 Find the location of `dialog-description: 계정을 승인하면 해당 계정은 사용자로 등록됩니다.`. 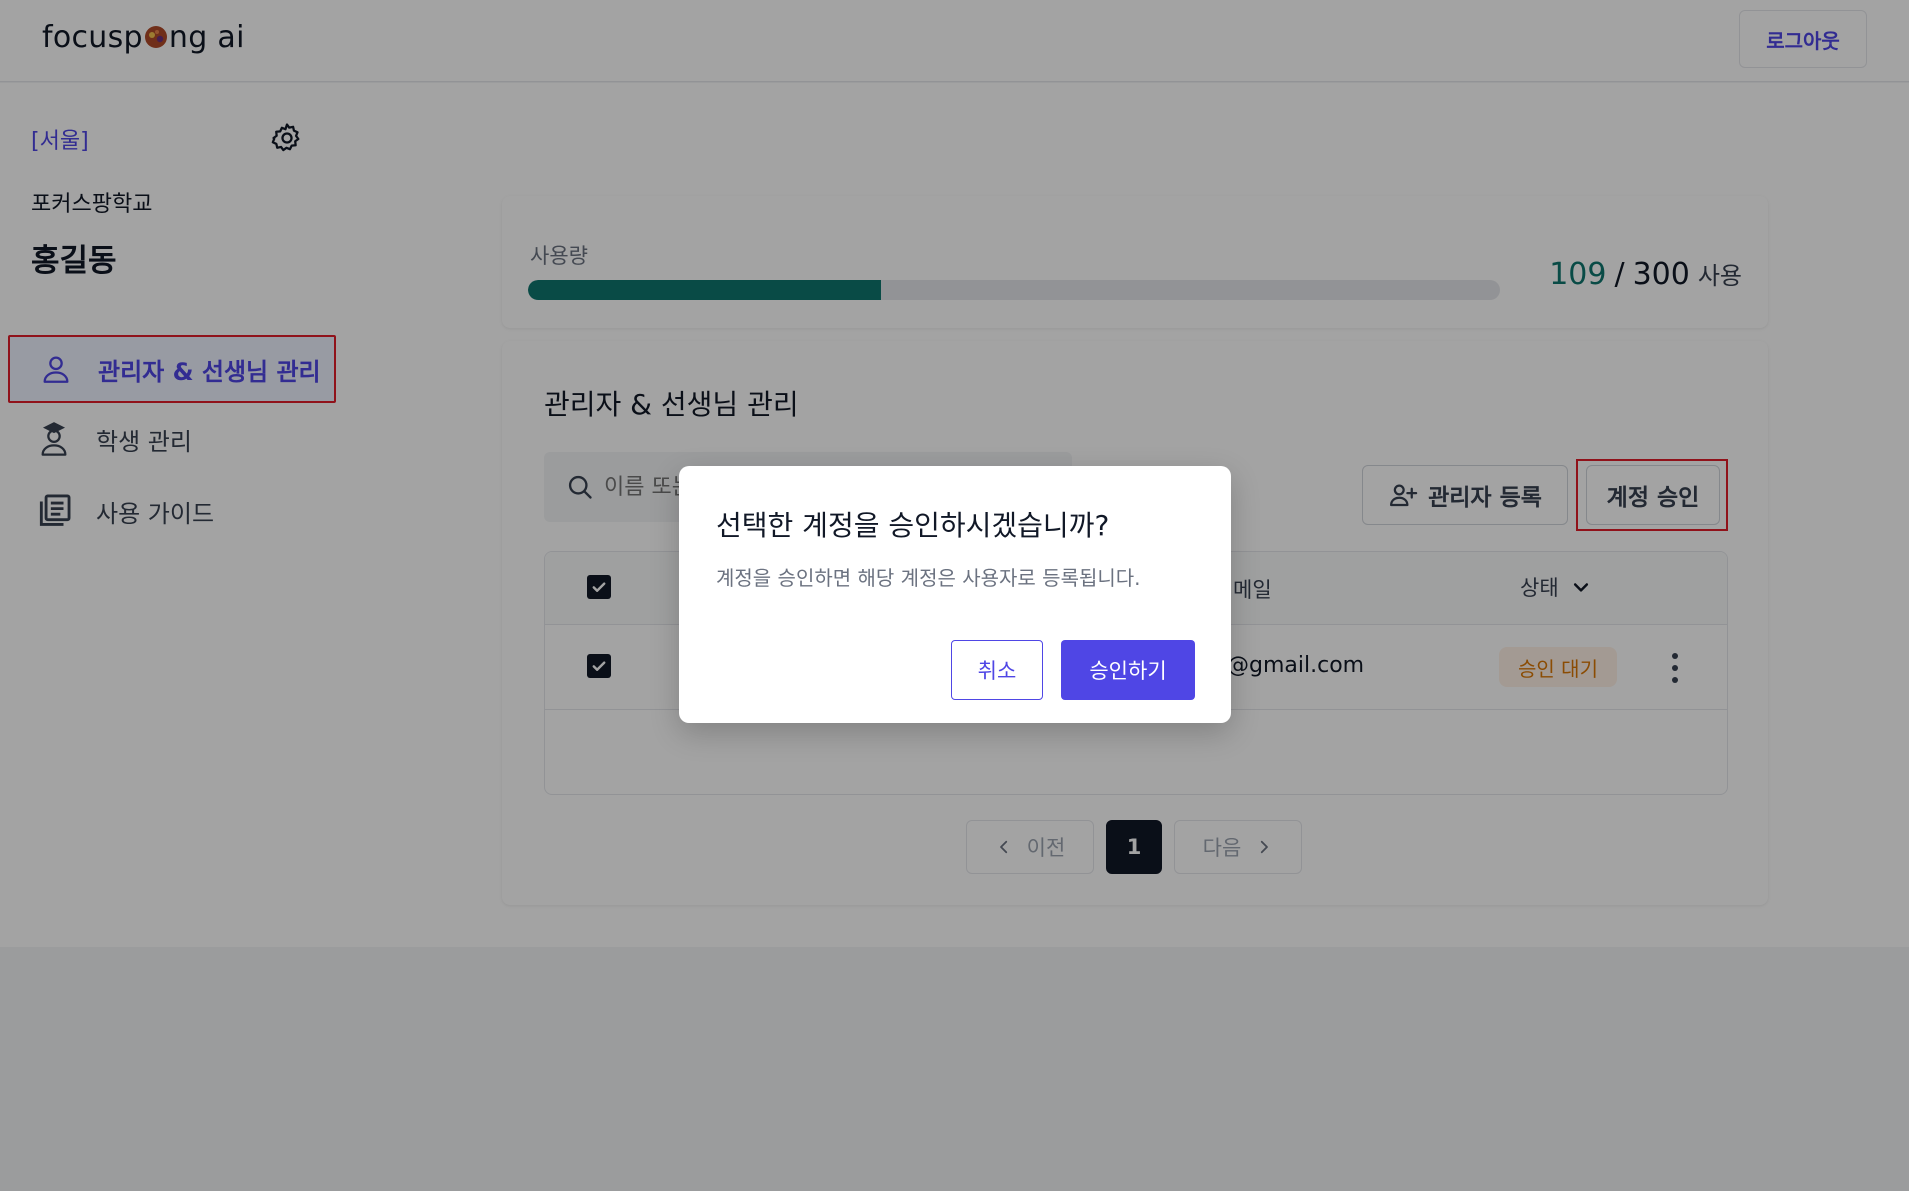

dialog-description: 계정을 승인하면 해당 계정은 사용자로 등록됩니다. is located at coordinates (928, 578).